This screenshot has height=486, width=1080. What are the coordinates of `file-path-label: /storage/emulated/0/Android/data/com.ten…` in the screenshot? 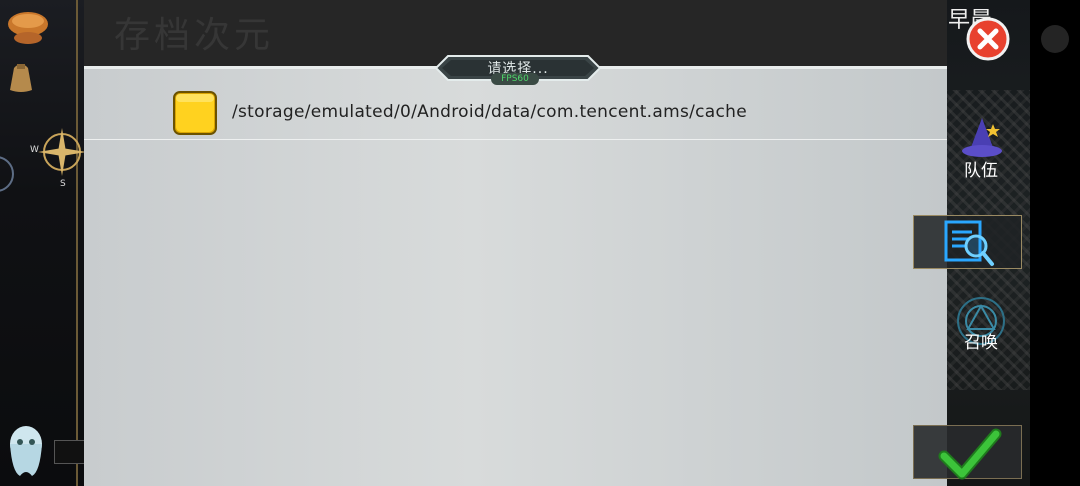 It's located at (489, 112).